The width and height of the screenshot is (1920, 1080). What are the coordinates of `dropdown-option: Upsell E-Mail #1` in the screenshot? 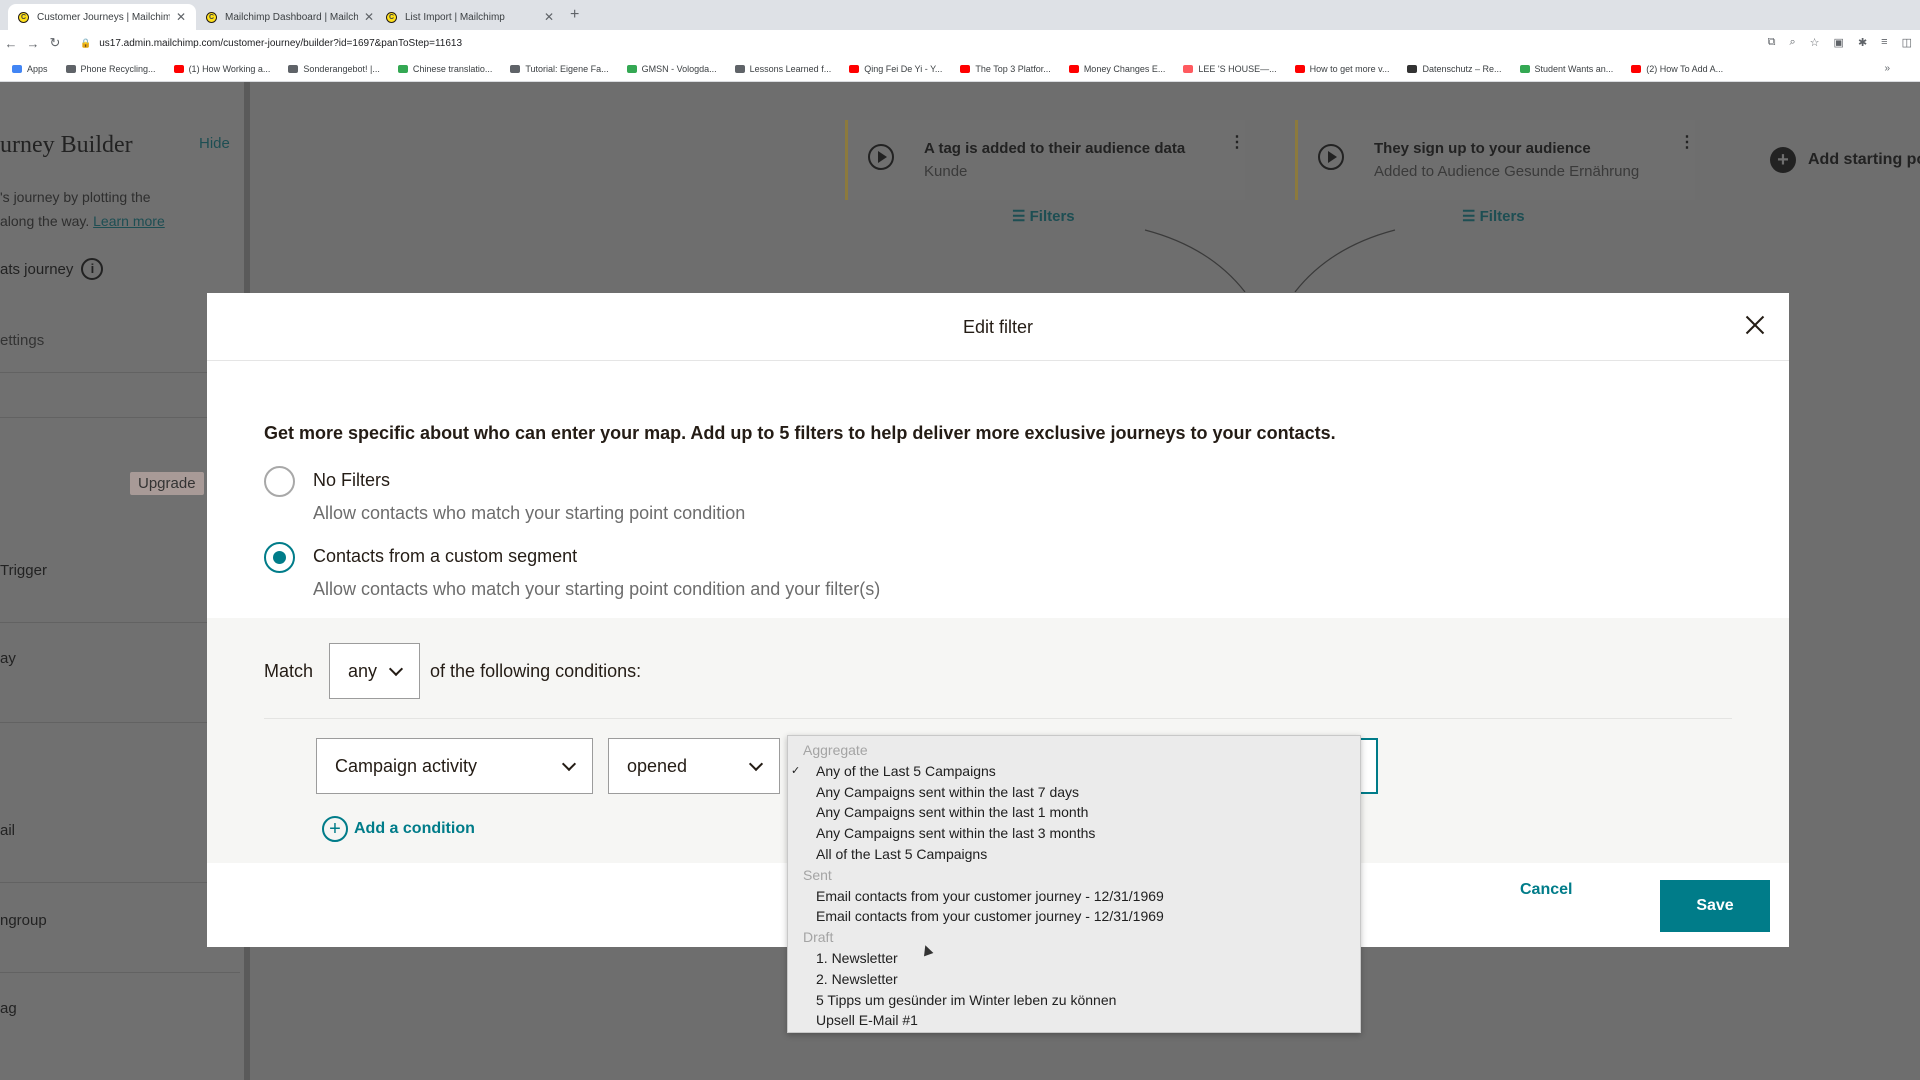 It's located at (1074, 1020).